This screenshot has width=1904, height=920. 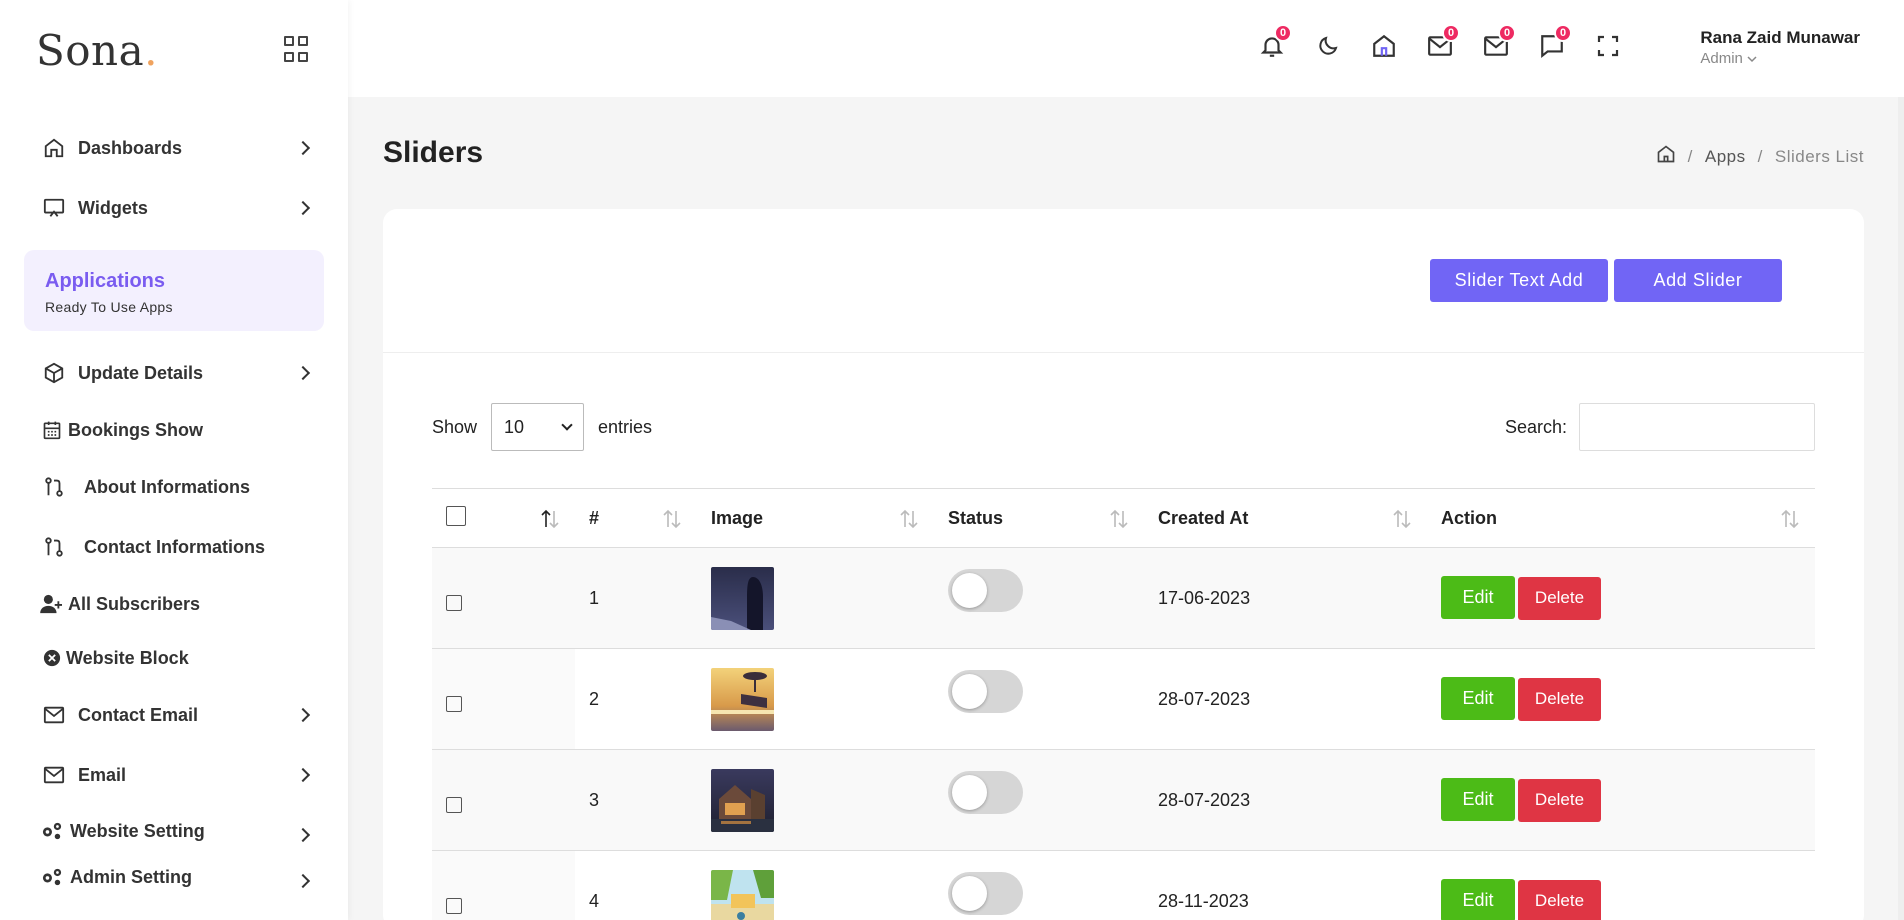 I want to click on row-number: 2, so click(x=636, y=699).